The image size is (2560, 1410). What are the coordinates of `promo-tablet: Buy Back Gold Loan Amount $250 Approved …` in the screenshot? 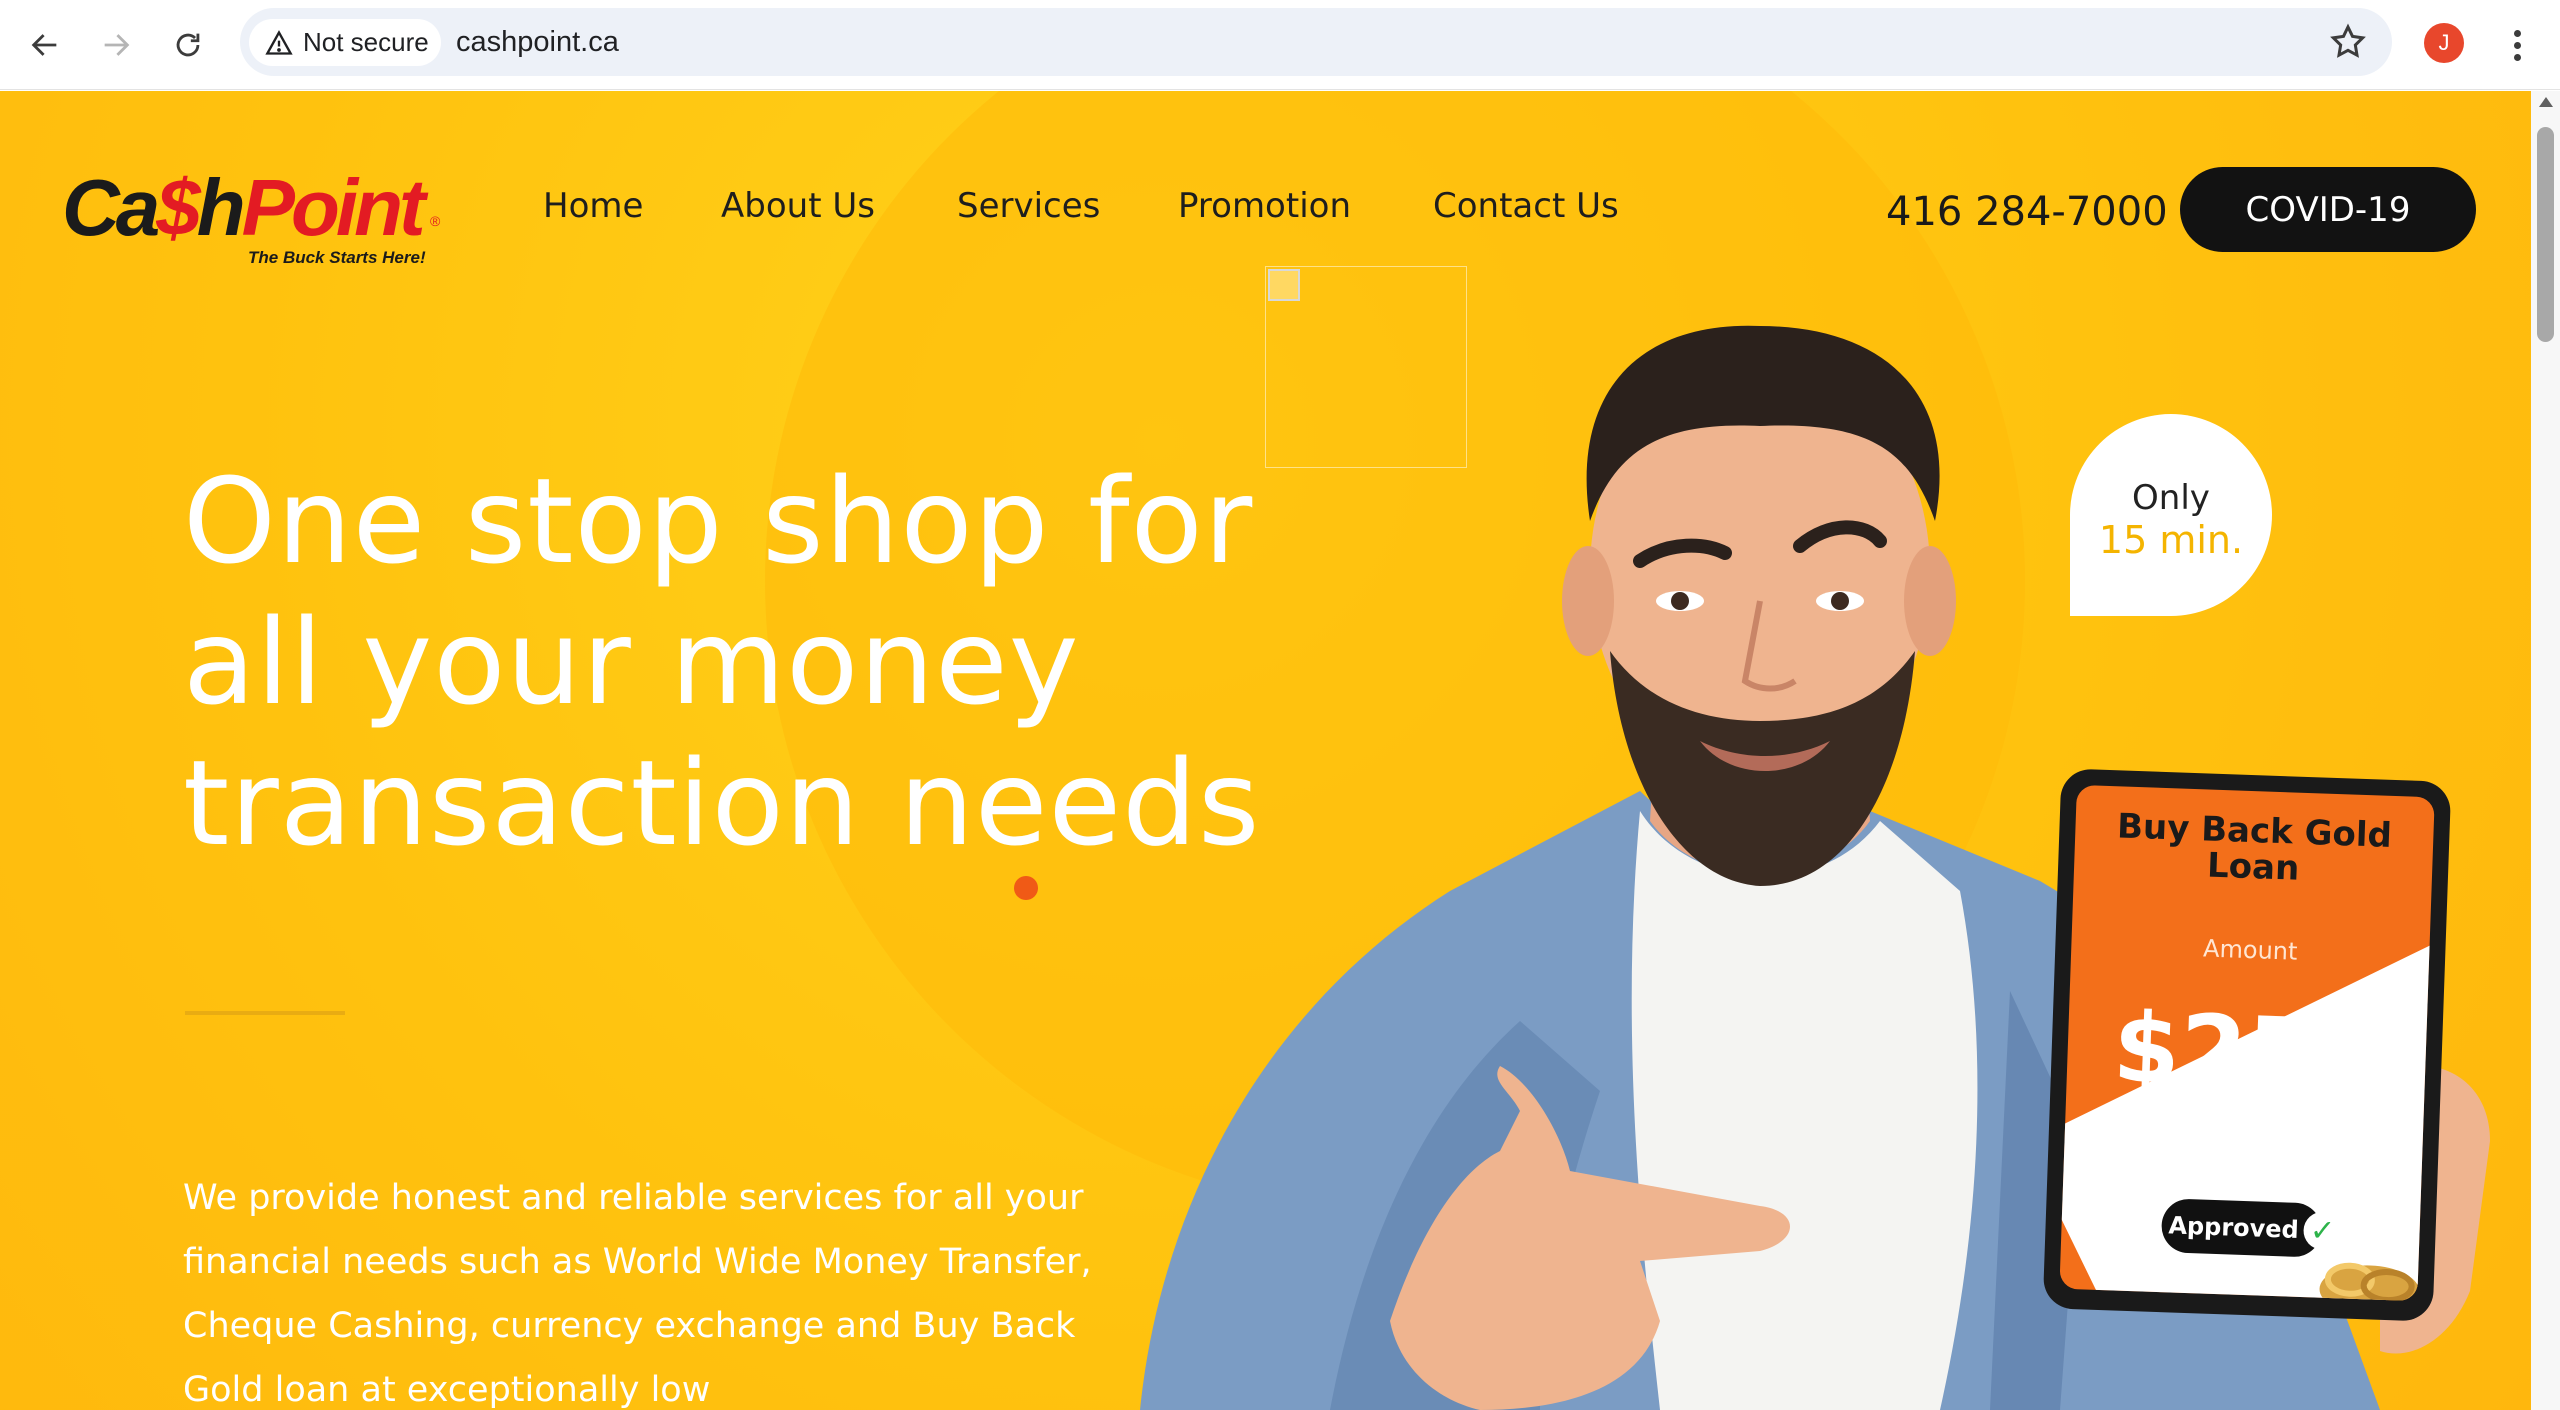 It's located at (2247, 1045).